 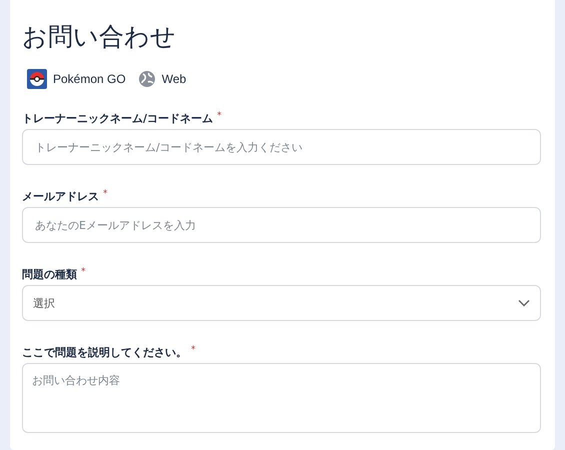 What do you see at coordinates (49, 274) in the screenshot?
I see `field-label: 問題の種類` at bounding box center [49, 274].